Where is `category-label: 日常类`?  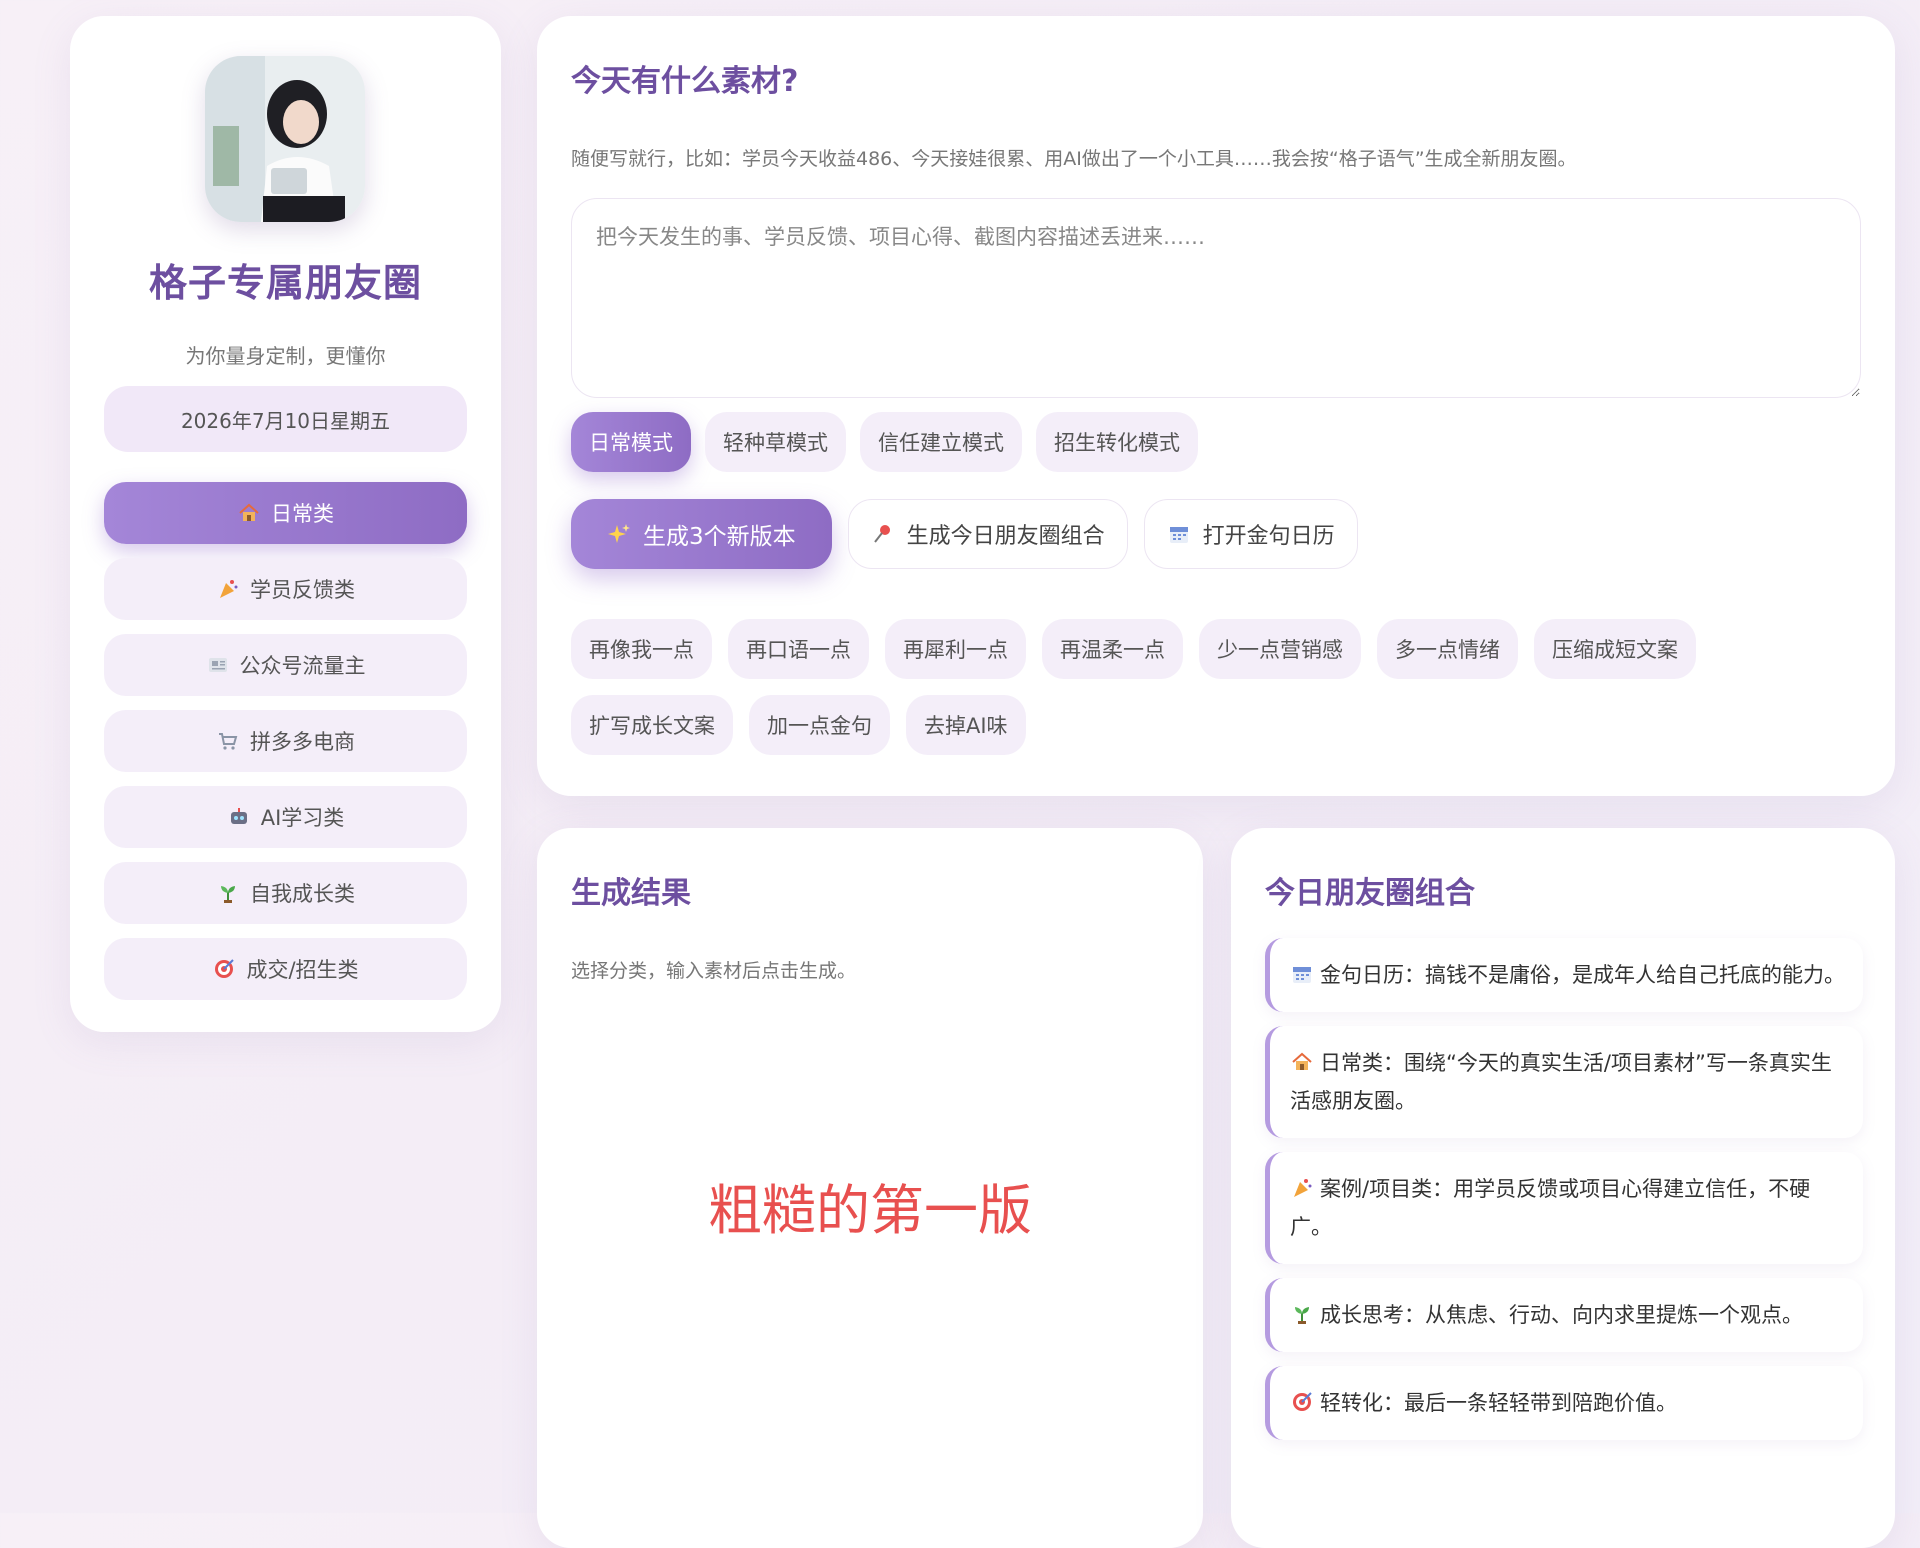 category-label: 日常类 is located at coordinates (302, 514).